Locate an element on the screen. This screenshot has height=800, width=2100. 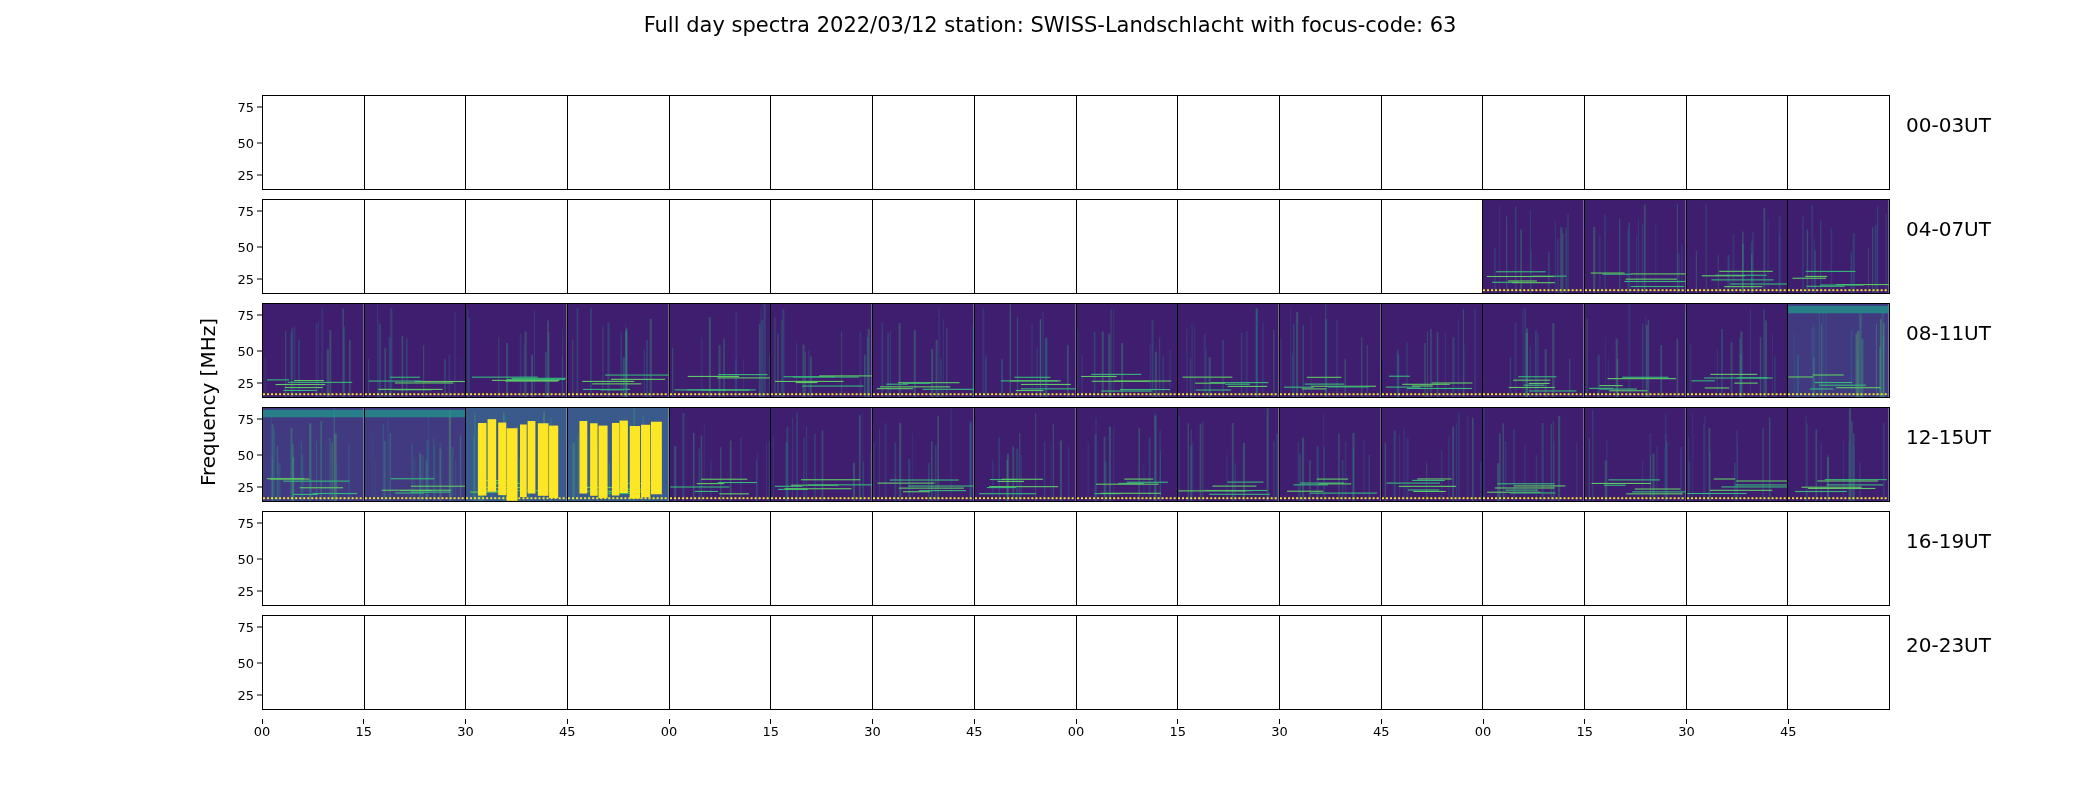
chart-title: Full day spectra 2022/03/12 station: SWISS-Landschlacht with focus-code: 63 is located at coordinates (1050, 25).